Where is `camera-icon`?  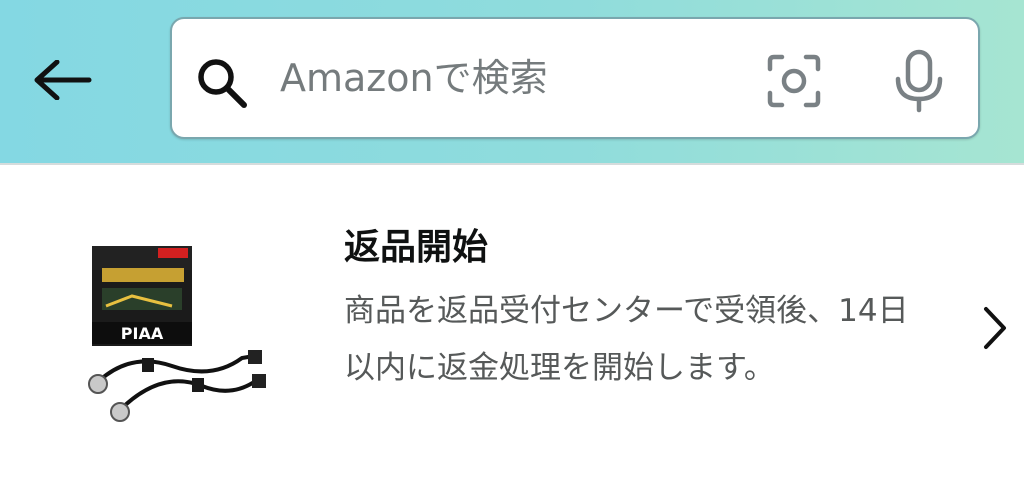
camera-icon is located at coordinates (794, 81).